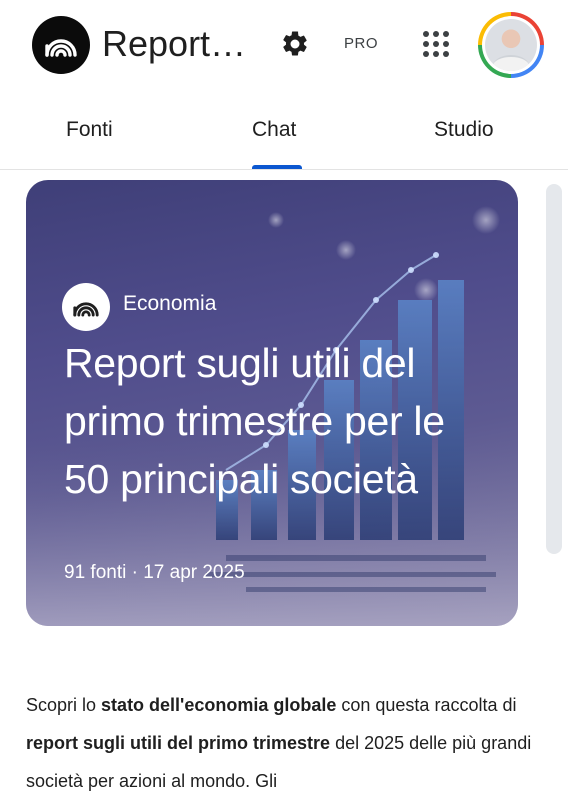 Image resolution: width=568 pixels, height=800 pixels. I want to click on pro-badge: PRO, so click(361, 43).